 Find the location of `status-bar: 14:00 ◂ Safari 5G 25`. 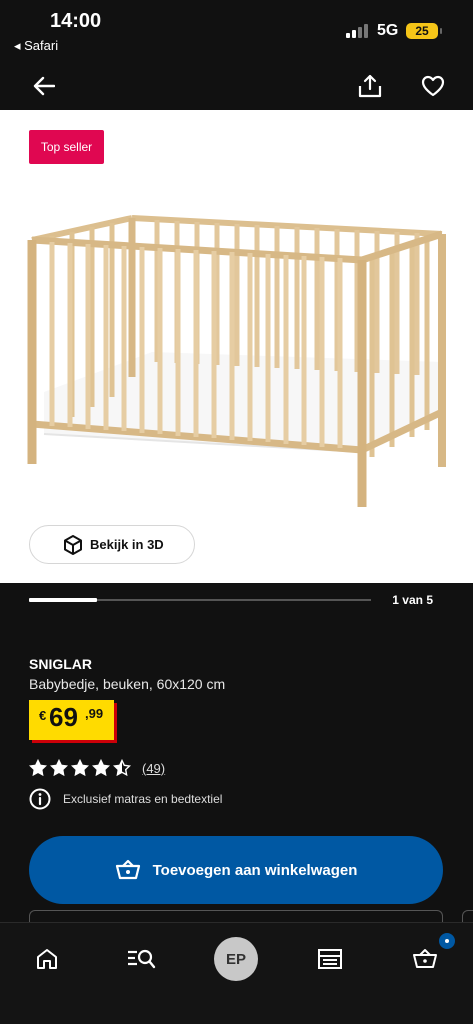

status-bar: 14:00 ◂ Safari 5G 25 is located at coordinates (236, 31).